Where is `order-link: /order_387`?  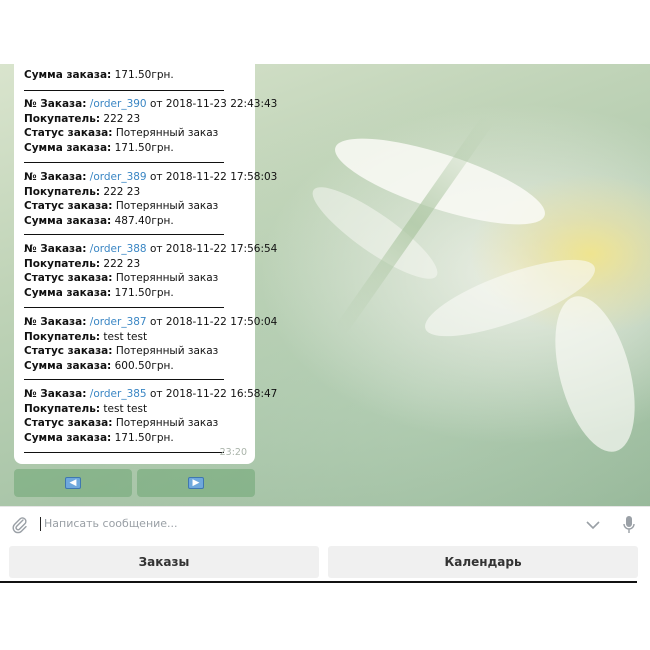 order-link: /order_387 is located at coordinates (118, 322).